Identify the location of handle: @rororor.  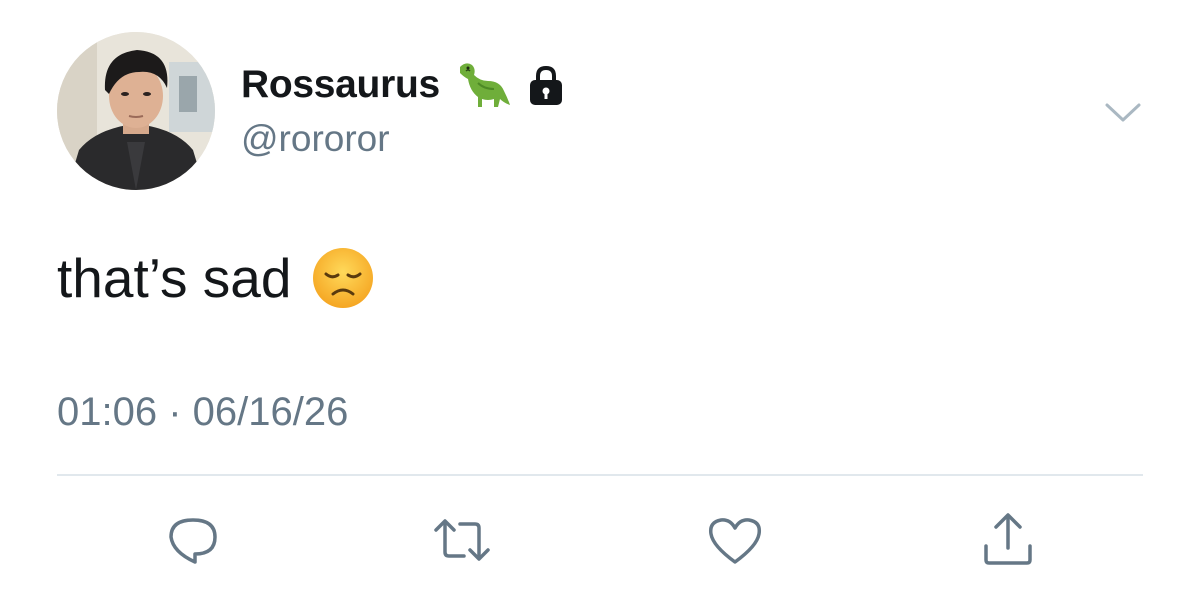
(315, 139).